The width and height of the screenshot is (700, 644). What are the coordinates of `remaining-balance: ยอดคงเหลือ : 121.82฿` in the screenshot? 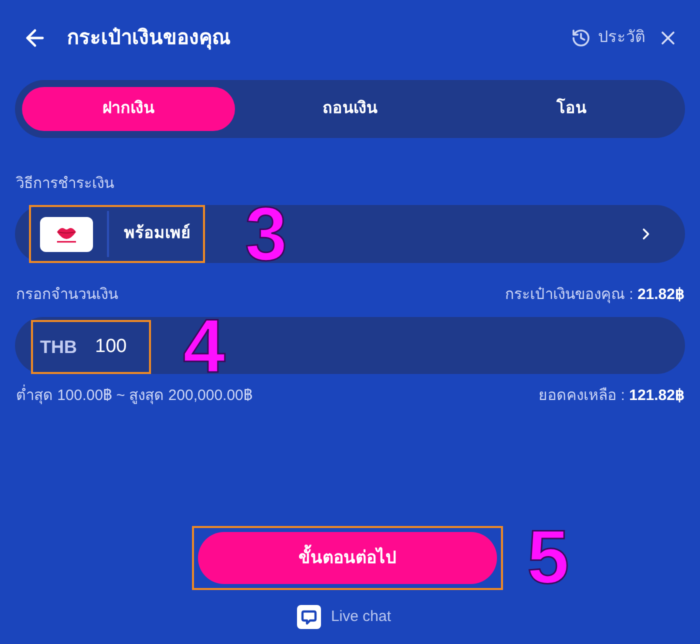 It's located at (611, 396).